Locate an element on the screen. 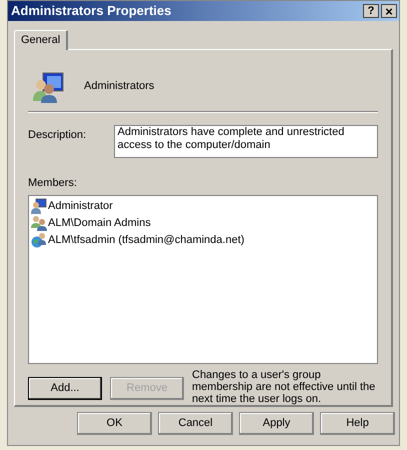  group-icon is located at coordinates (39, 223).